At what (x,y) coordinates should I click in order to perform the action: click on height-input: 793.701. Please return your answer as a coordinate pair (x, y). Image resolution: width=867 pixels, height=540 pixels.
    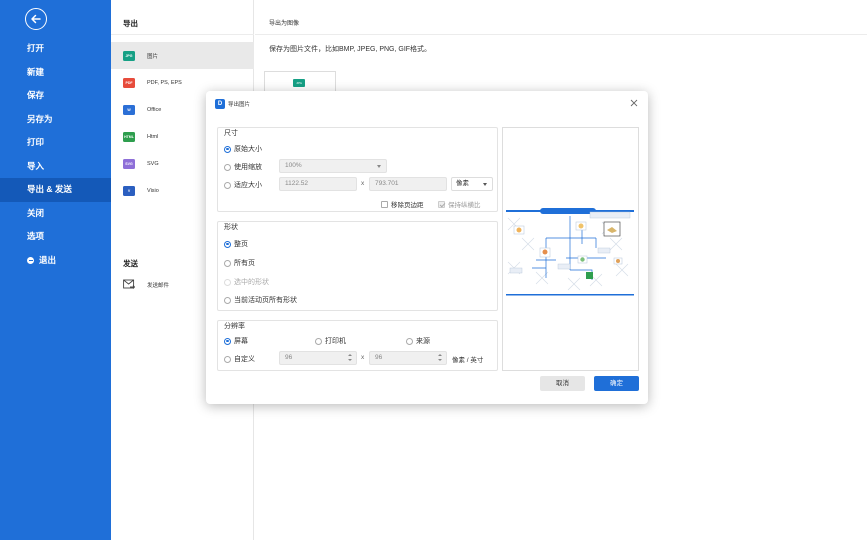
    Looking at the image, I should click on (408, 184).